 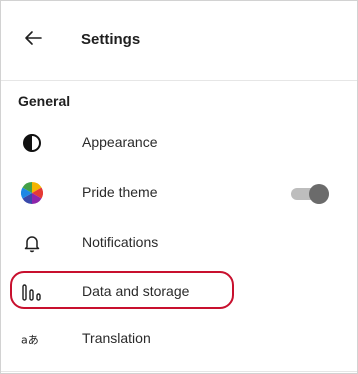 What do you see at coordinates (116, 338) in the screenshot?
I see `settings-item-label: Translation` at bounding box center [116, 338].